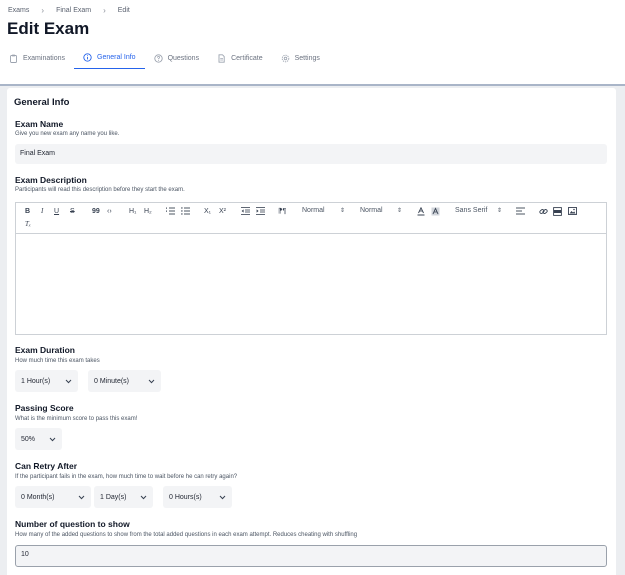 This screenshot has height=575, width=625. Describe the element at coordinates (221, 58) in the screenshot. I see `certificate-icon` at that location.